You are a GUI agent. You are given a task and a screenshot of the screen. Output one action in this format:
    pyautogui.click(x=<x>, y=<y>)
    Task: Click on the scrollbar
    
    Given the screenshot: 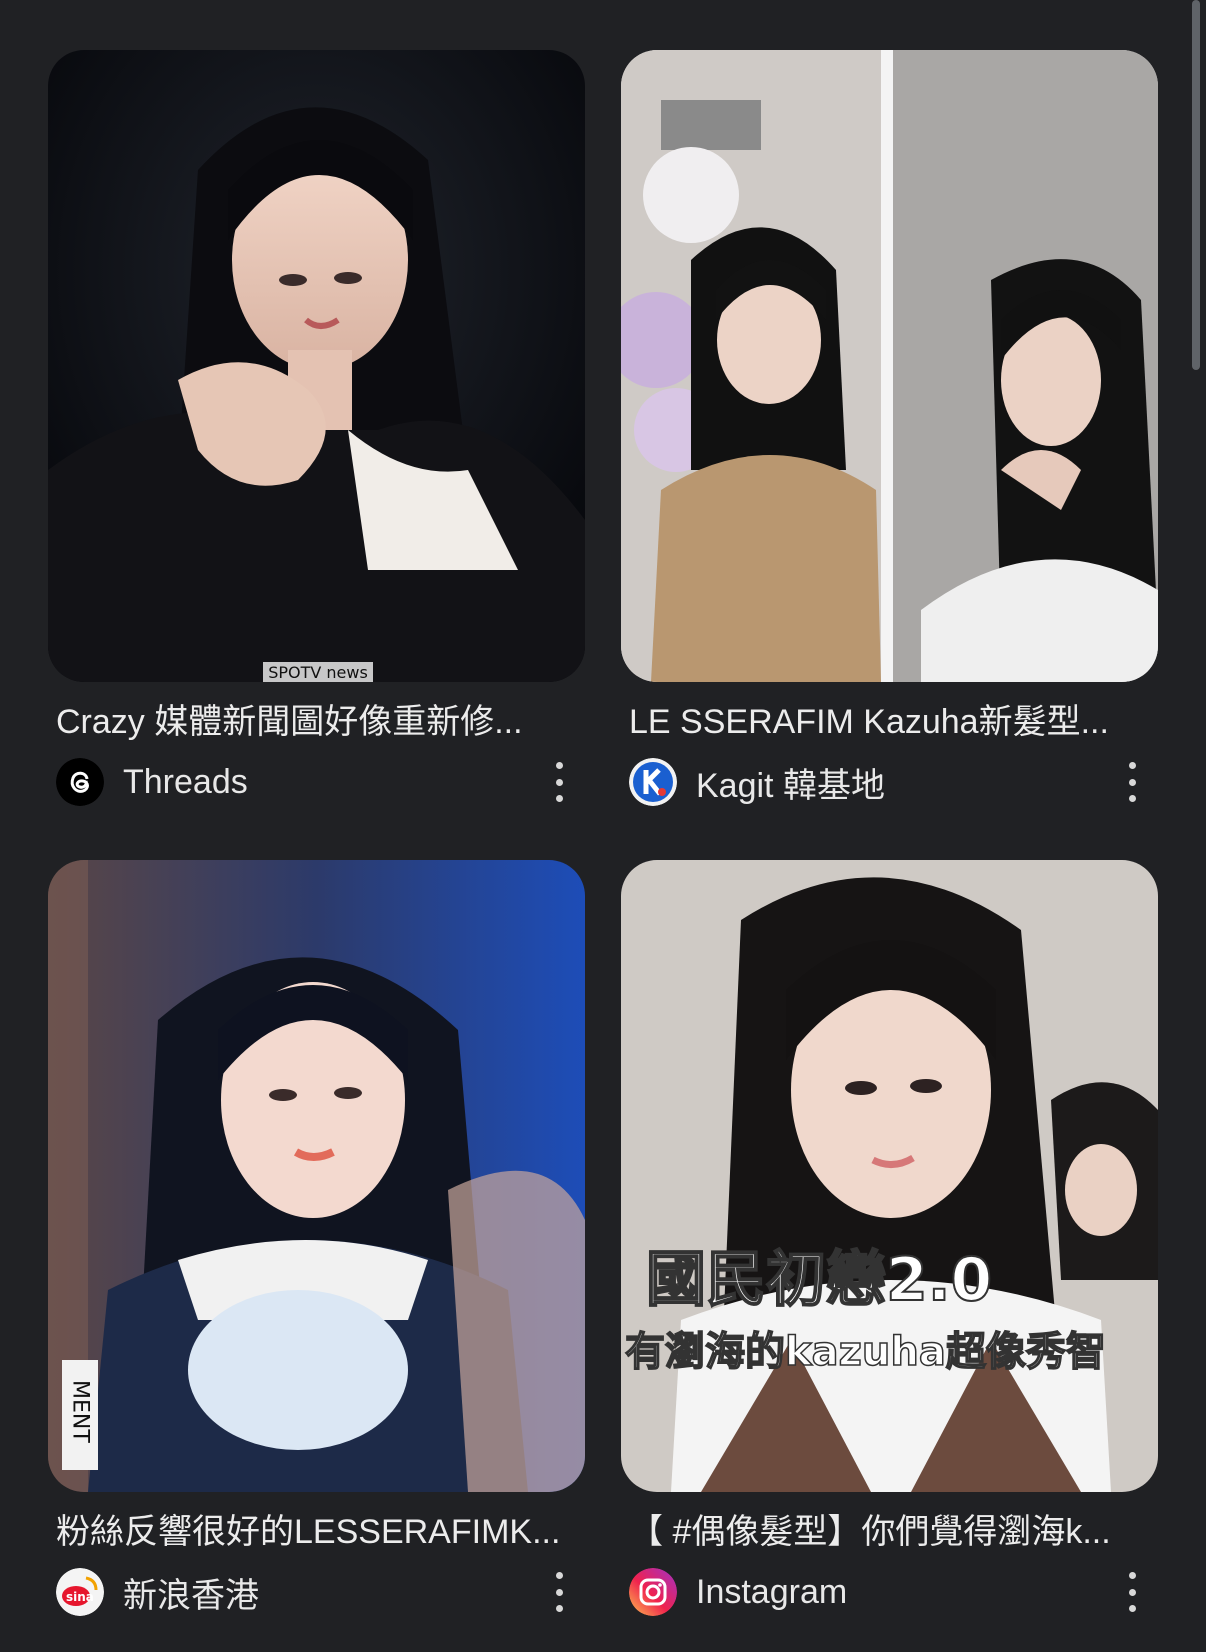 What is the action you would take?
    pyautogui.click(x=1196, y=185)
    